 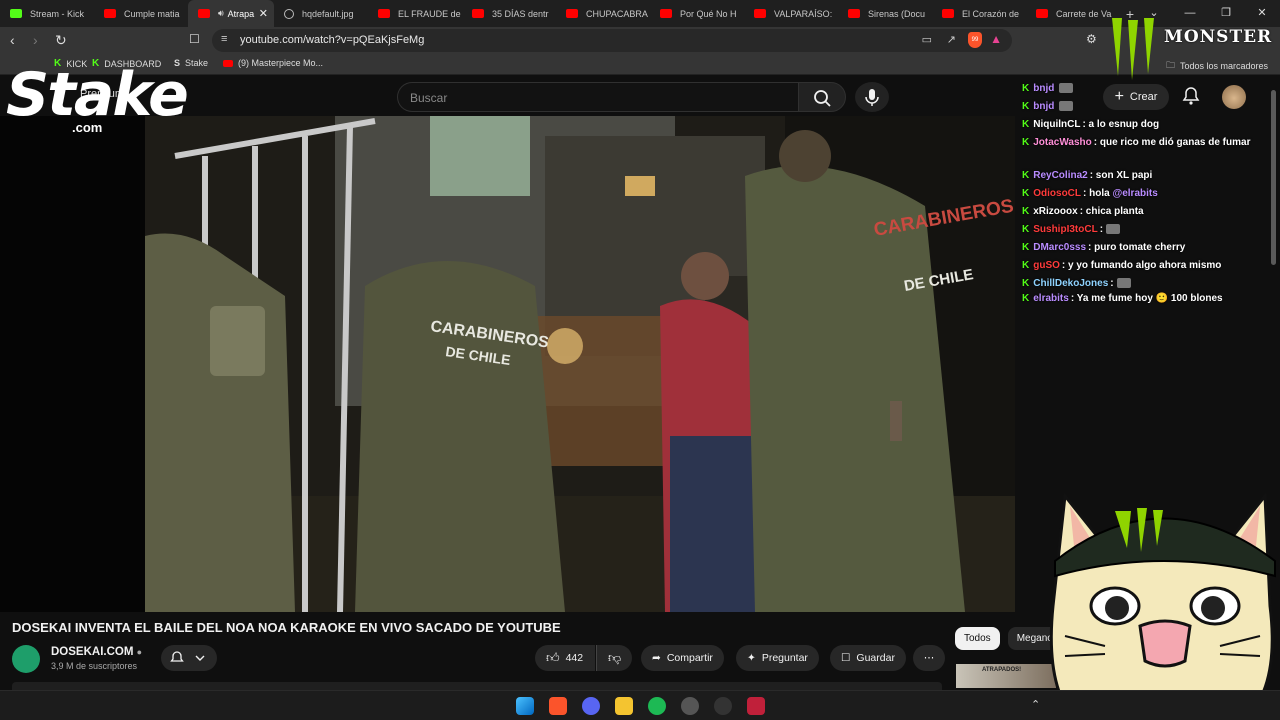 What do you see at coordinates (1065, 229) in the screenshot?
I see `chat-username: SushipI3toCL` at bounding box center [1065, 229].